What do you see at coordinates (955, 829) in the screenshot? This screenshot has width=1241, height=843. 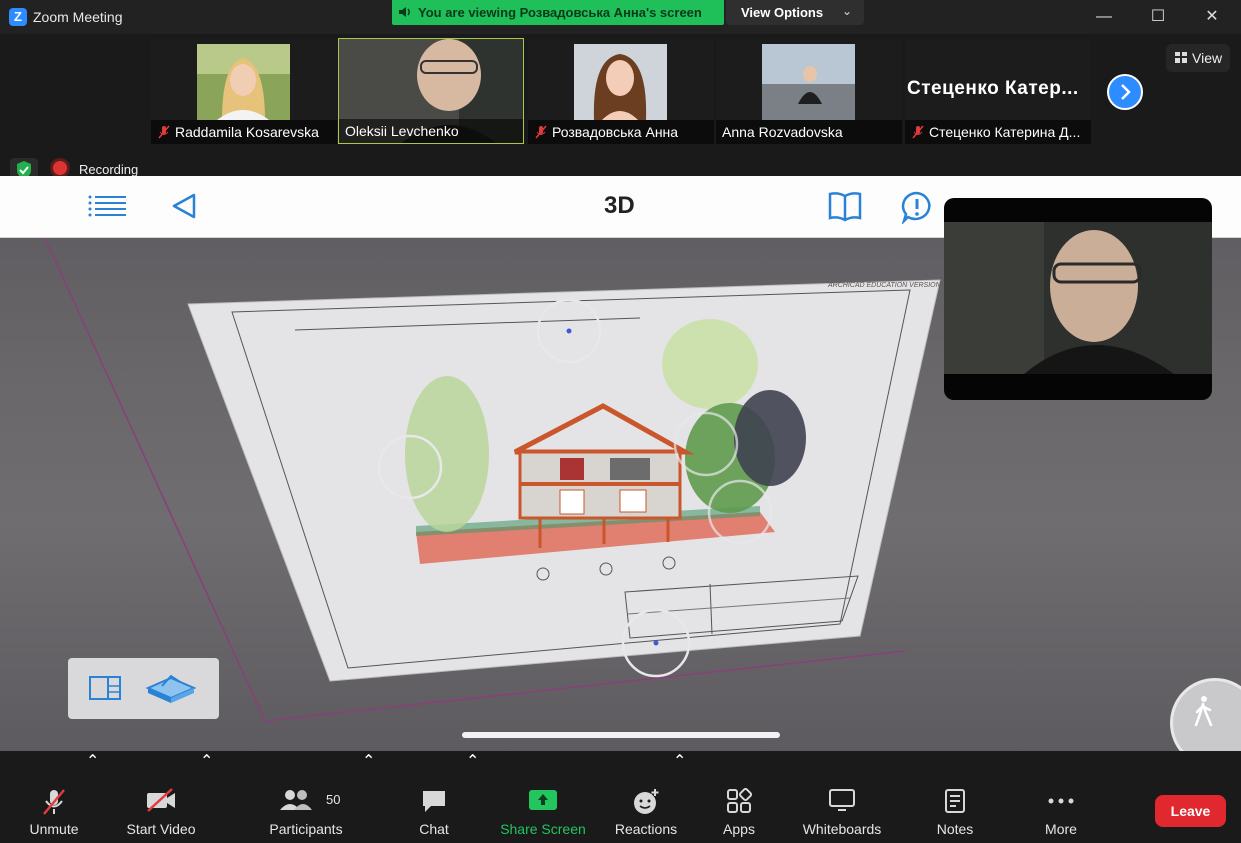 I see `notes-label: Notes` at bounding box center [955, 829].